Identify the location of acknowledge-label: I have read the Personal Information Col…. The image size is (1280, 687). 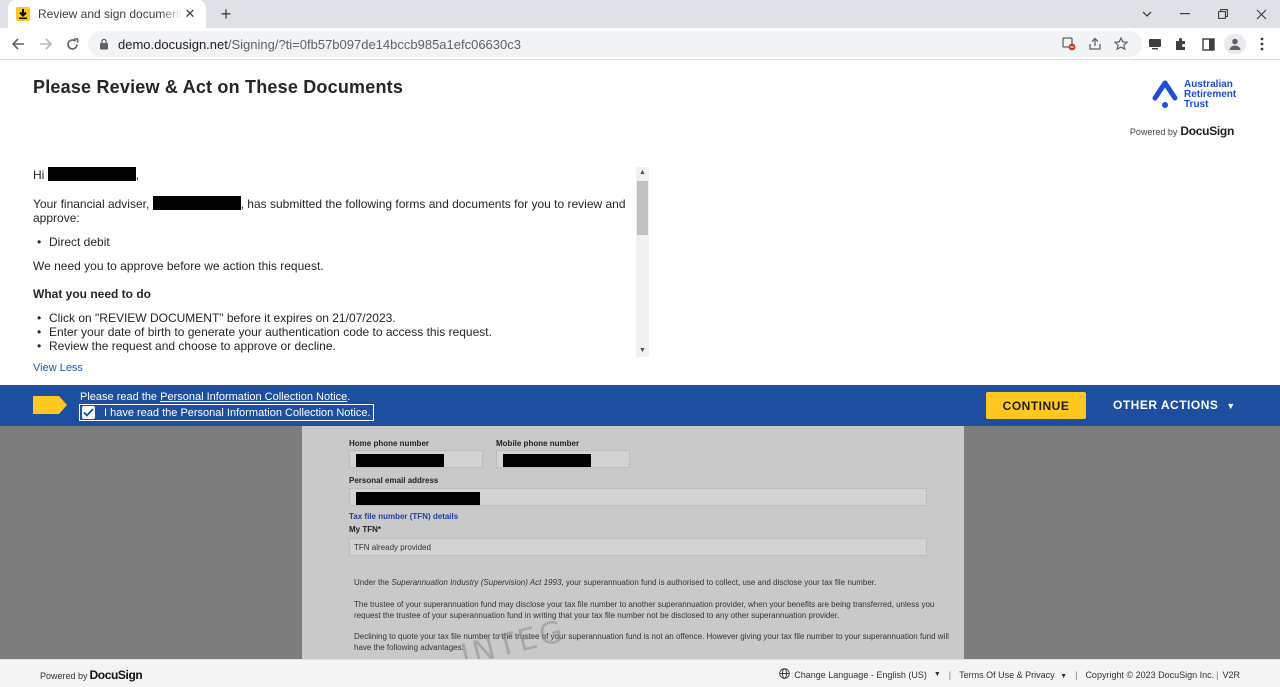
(237, 412).